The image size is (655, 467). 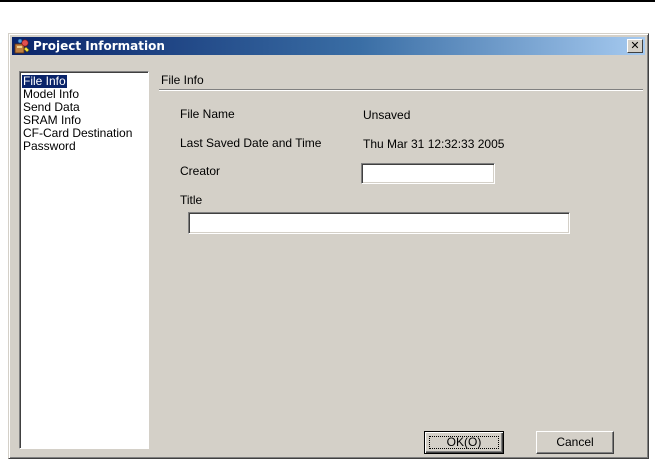 What do you see at coordinates (191, 200) in the screenshot?
I see `title-label: Title` at bounding box center [191, 200].